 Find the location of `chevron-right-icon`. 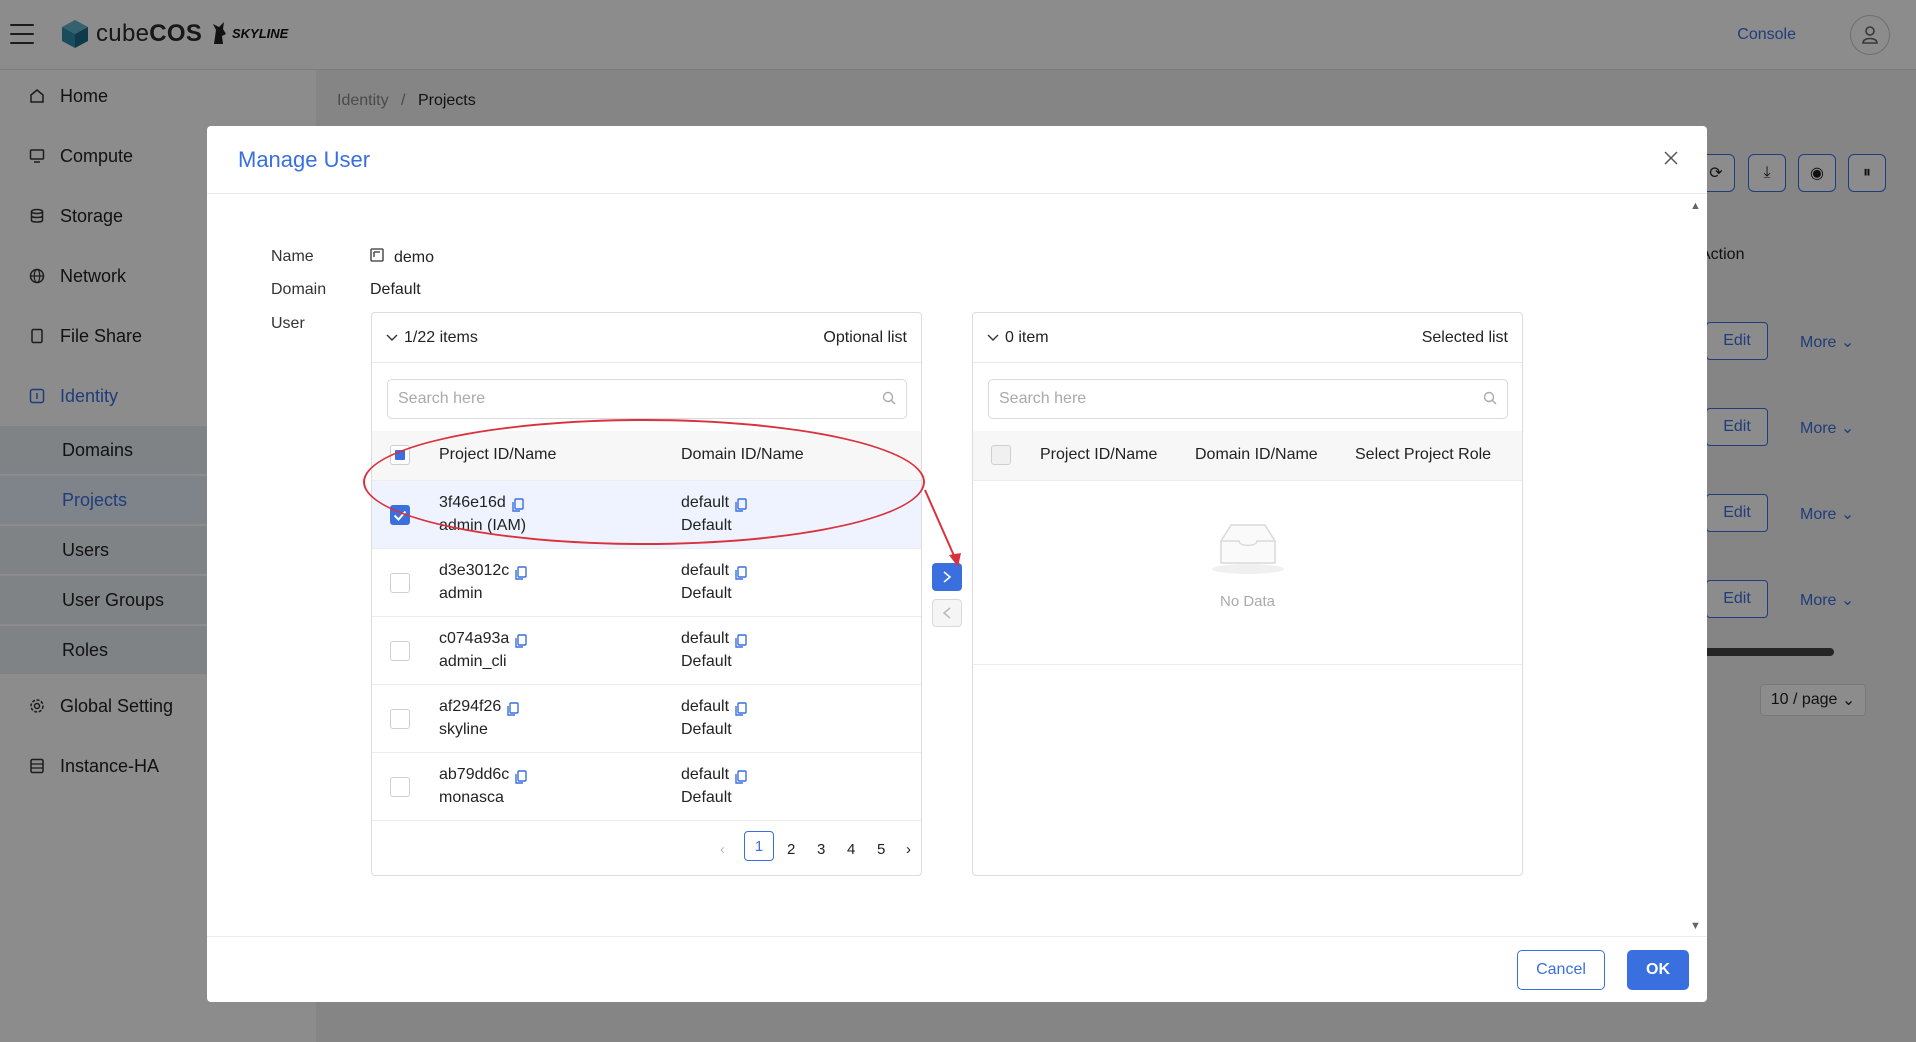

chevron-right-icon is located at coordinates (947, 577).